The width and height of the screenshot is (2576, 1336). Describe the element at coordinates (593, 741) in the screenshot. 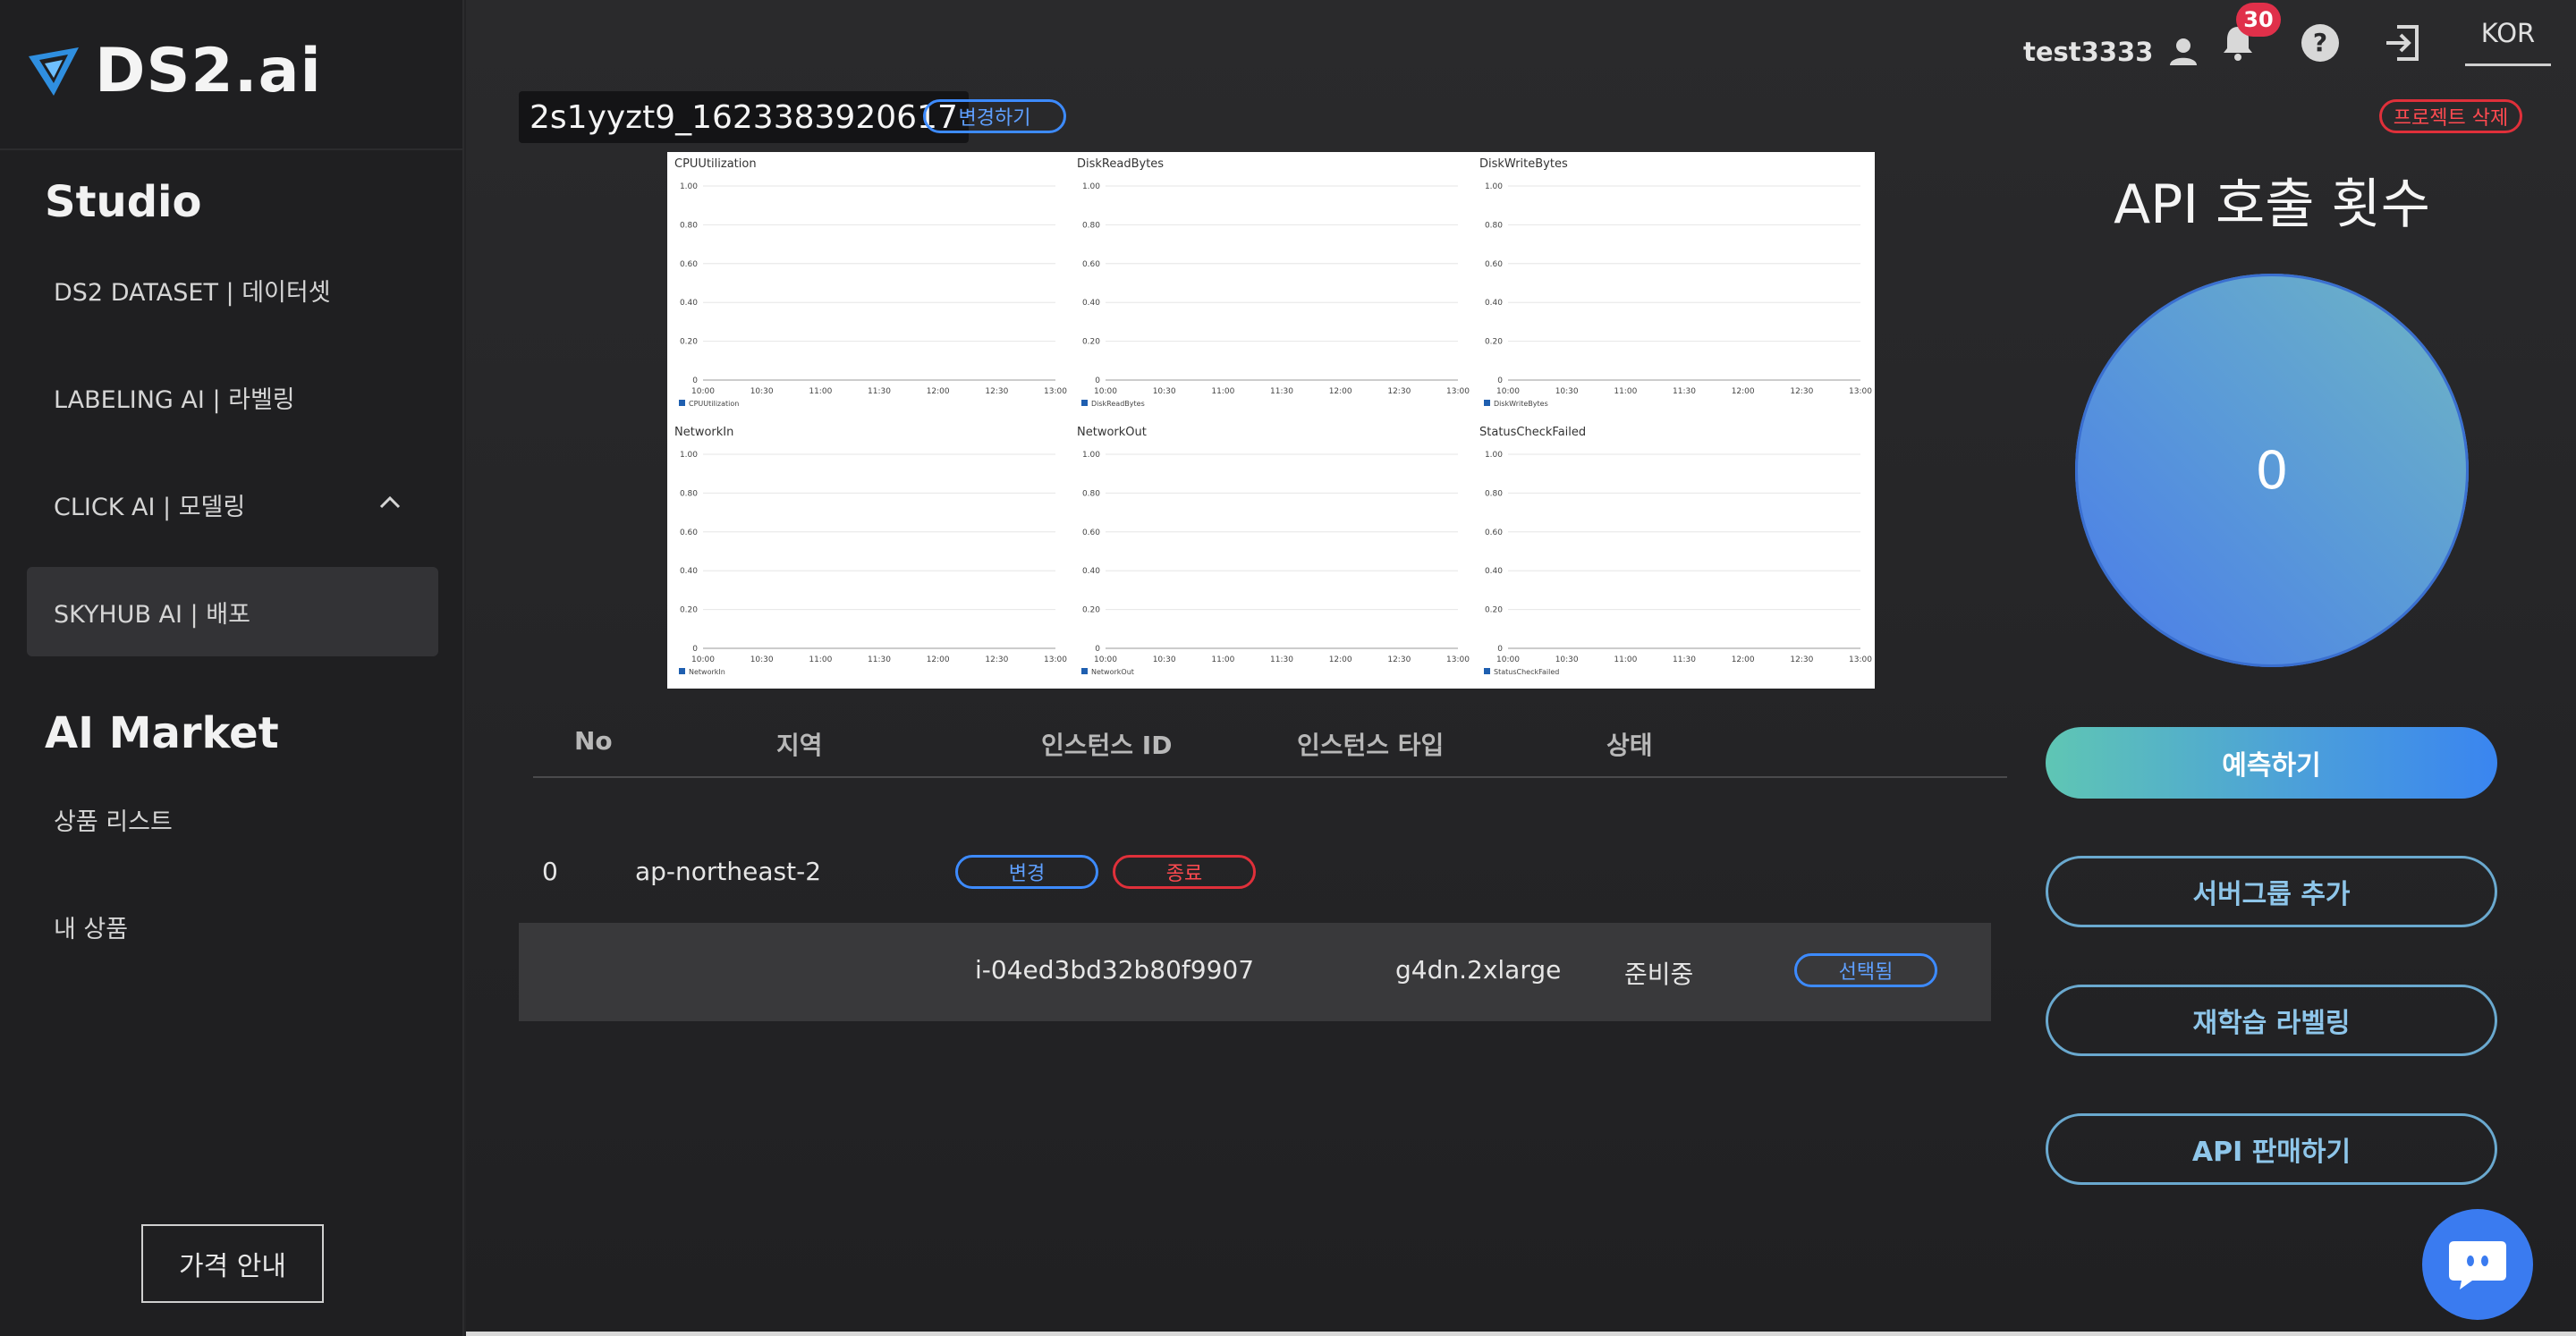

I see `col-header-no: No` at that location.